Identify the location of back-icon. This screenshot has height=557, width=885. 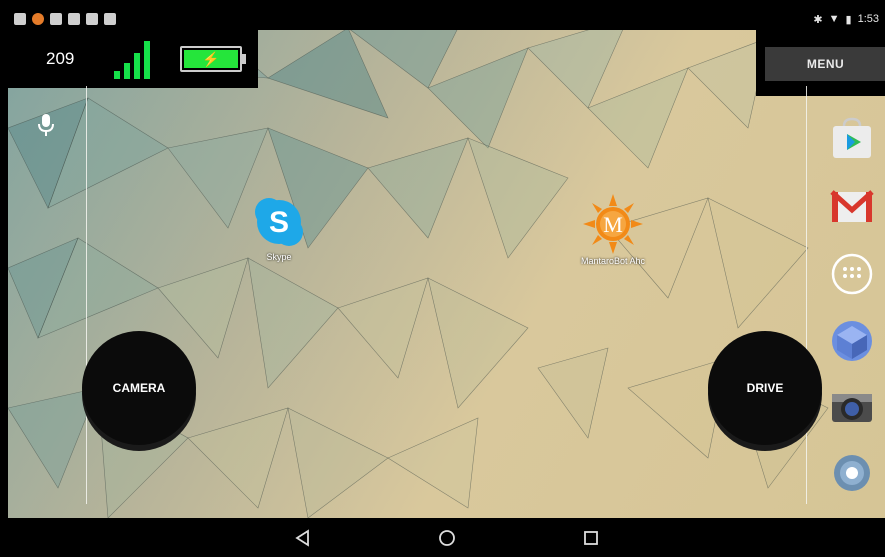
(303, 538).